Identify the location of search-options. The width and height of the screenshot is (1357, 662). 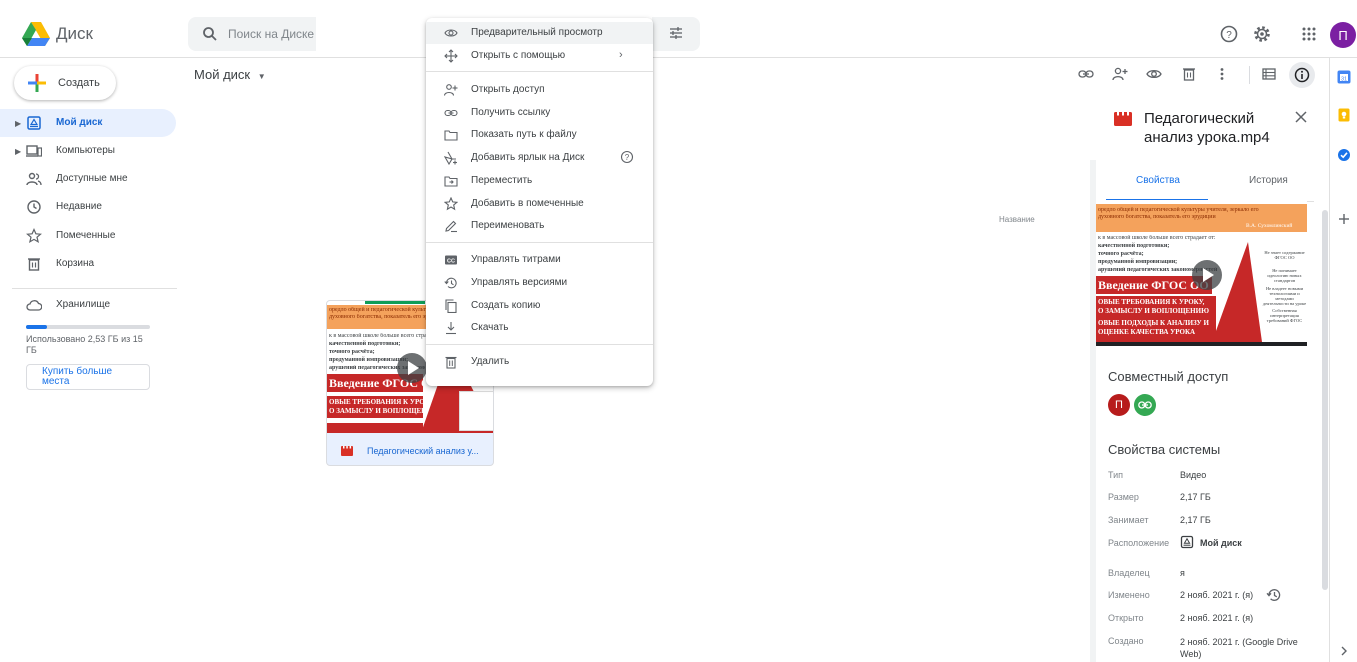
(676, 34).